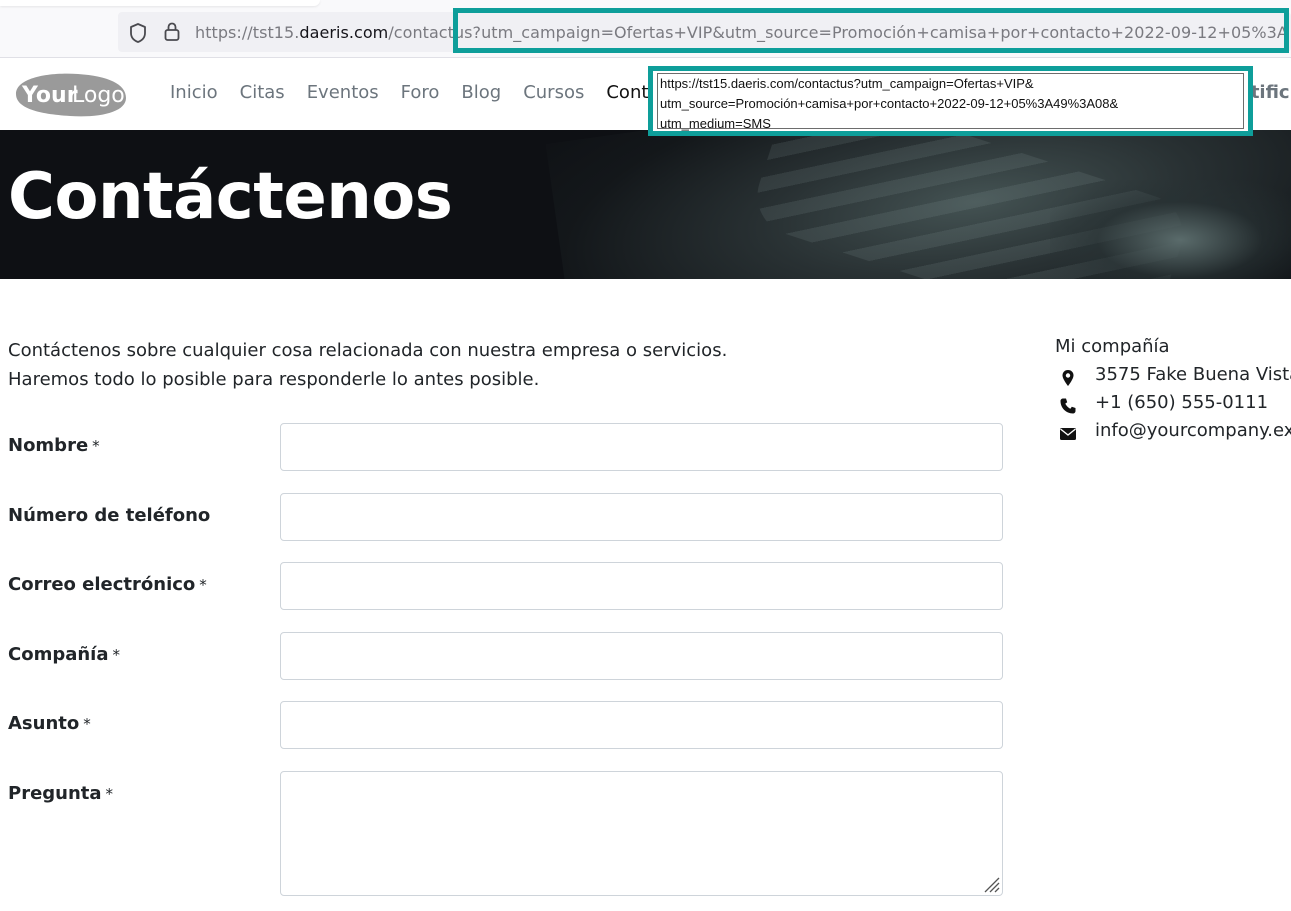 The height and width of the screenshot is (911, 1291). Describe the element at coordinates (172, 32) in the screenshot. I see `lock-icon` at that location.